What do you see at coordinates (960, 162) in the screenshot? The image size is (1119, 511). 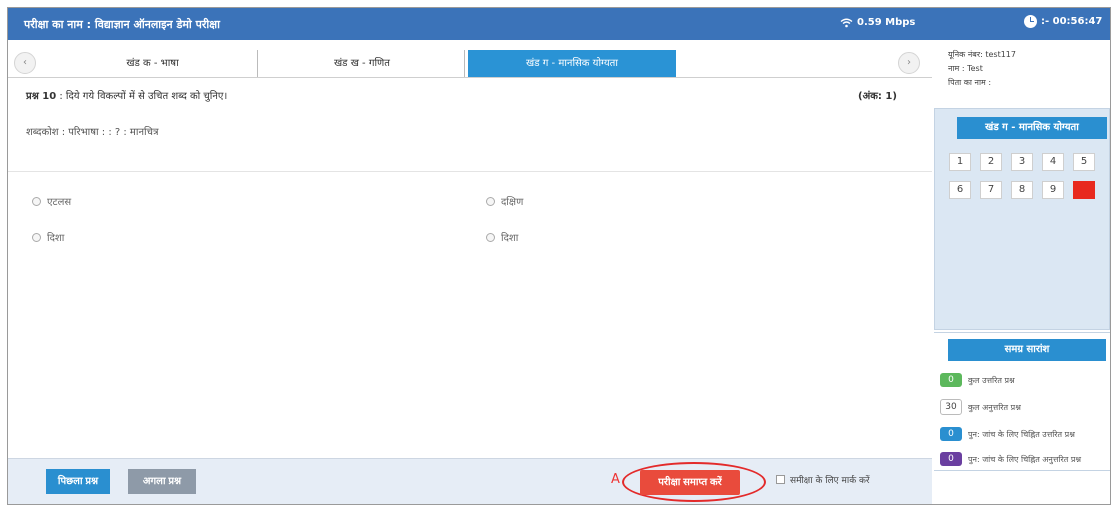 I see `question-palette-item: 1` at bounding box center [960, 162].